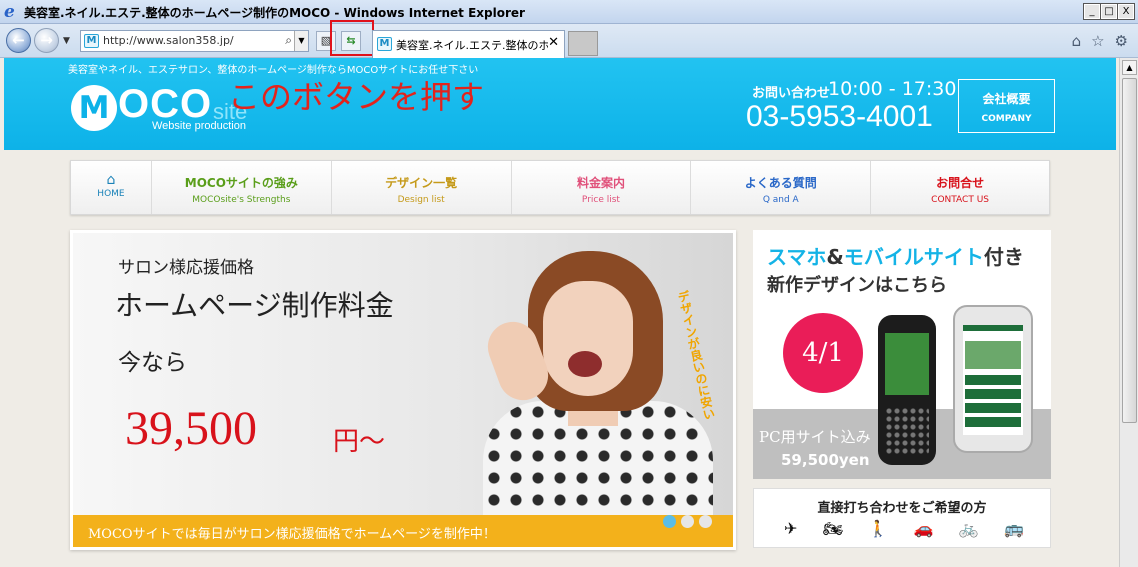 Image resolution: width=1138 pixels, height=567 pixels. I want to click on bus-icon: 🚌, so click(1014, 528).